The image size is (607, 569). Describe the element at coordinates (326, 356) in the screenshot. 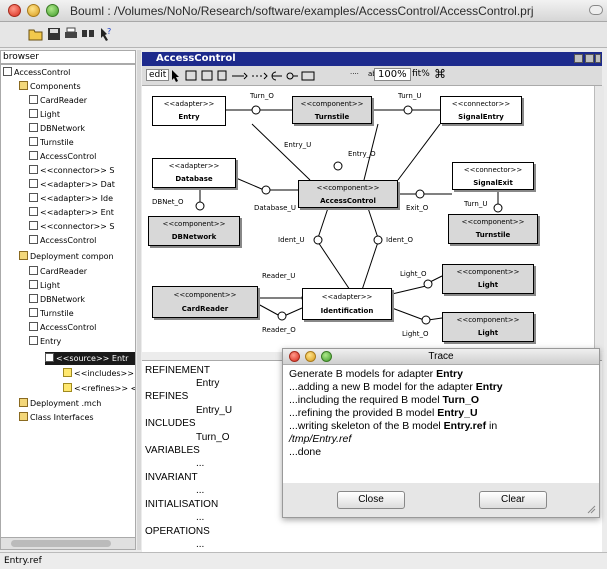

I see `trace-zoom-window-button` at that location.